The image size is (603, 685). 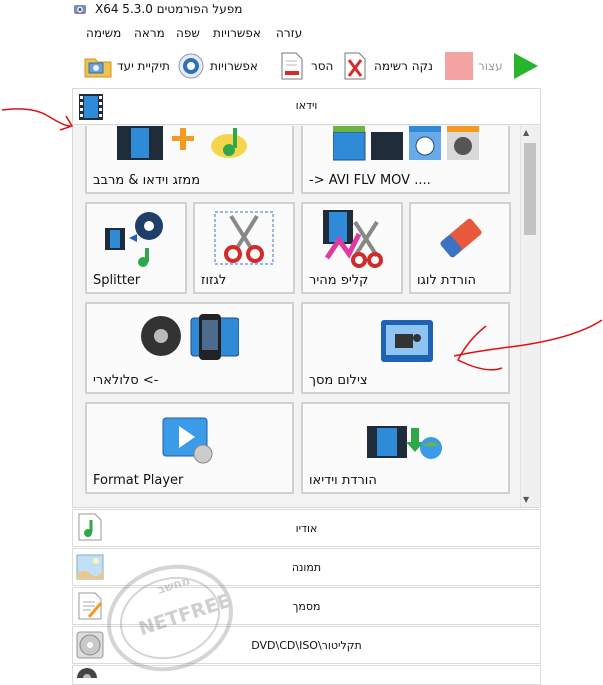 I want to click on play-icon, so click(x=525, y=66).